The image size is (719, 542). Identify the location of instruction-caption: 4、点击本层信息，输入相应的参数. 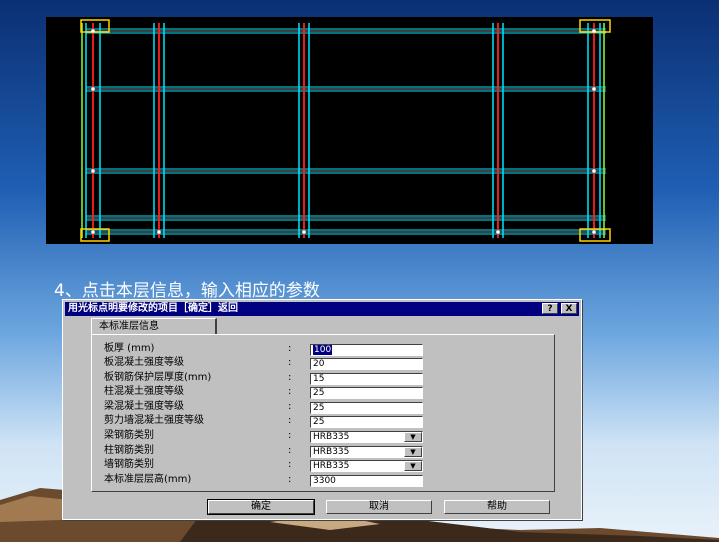
(187, 291).